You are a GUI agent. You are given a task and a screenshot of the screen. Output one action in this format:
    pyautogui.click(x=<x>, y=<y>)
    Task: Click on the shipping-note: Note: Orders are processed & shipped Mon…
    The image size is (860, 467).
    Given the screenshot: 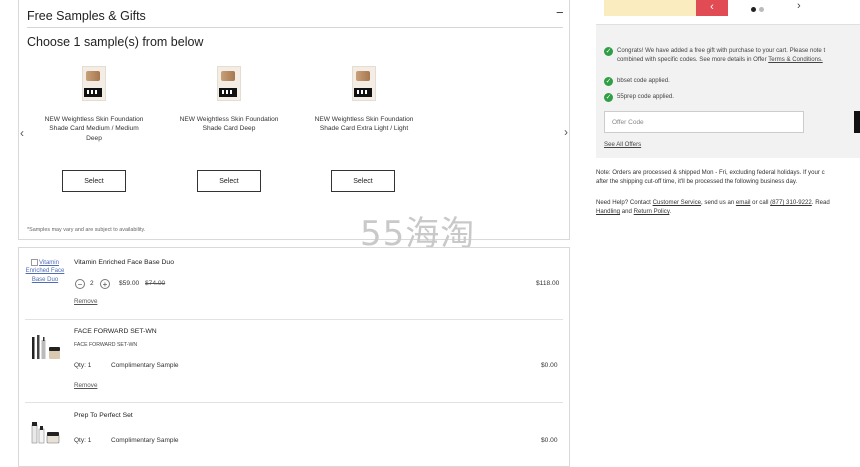 What is the action you would take?
    pyautogui.click(x=710, y=177)
    